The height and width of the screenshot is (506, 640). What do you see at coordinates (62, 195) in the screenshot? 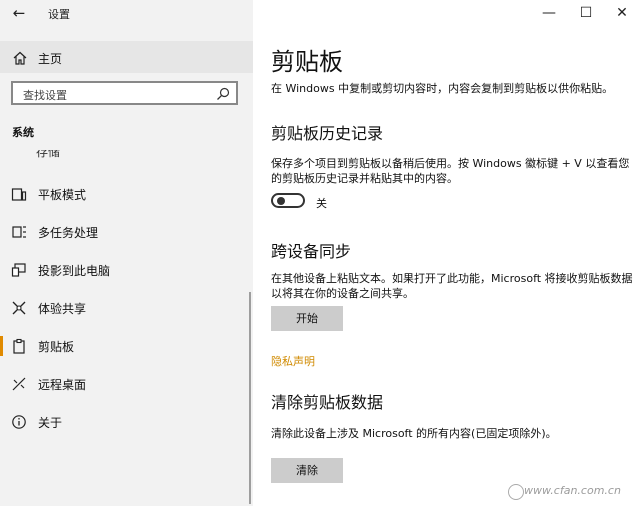
I see `sidebar-item-label: 平板模式` at bounding box center [62, 195].